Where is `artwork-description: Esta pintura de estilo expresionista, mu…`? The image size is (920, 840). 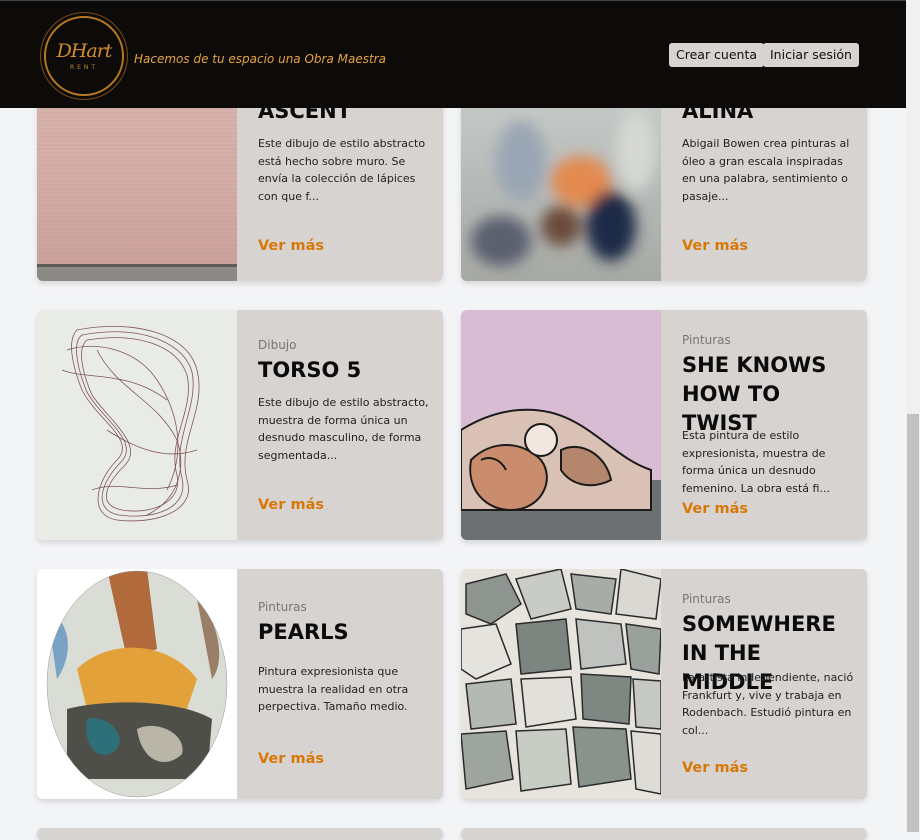
artwork-description: Esta pintura de estilo expresionista, mu… is located at coordinates (756, 462).